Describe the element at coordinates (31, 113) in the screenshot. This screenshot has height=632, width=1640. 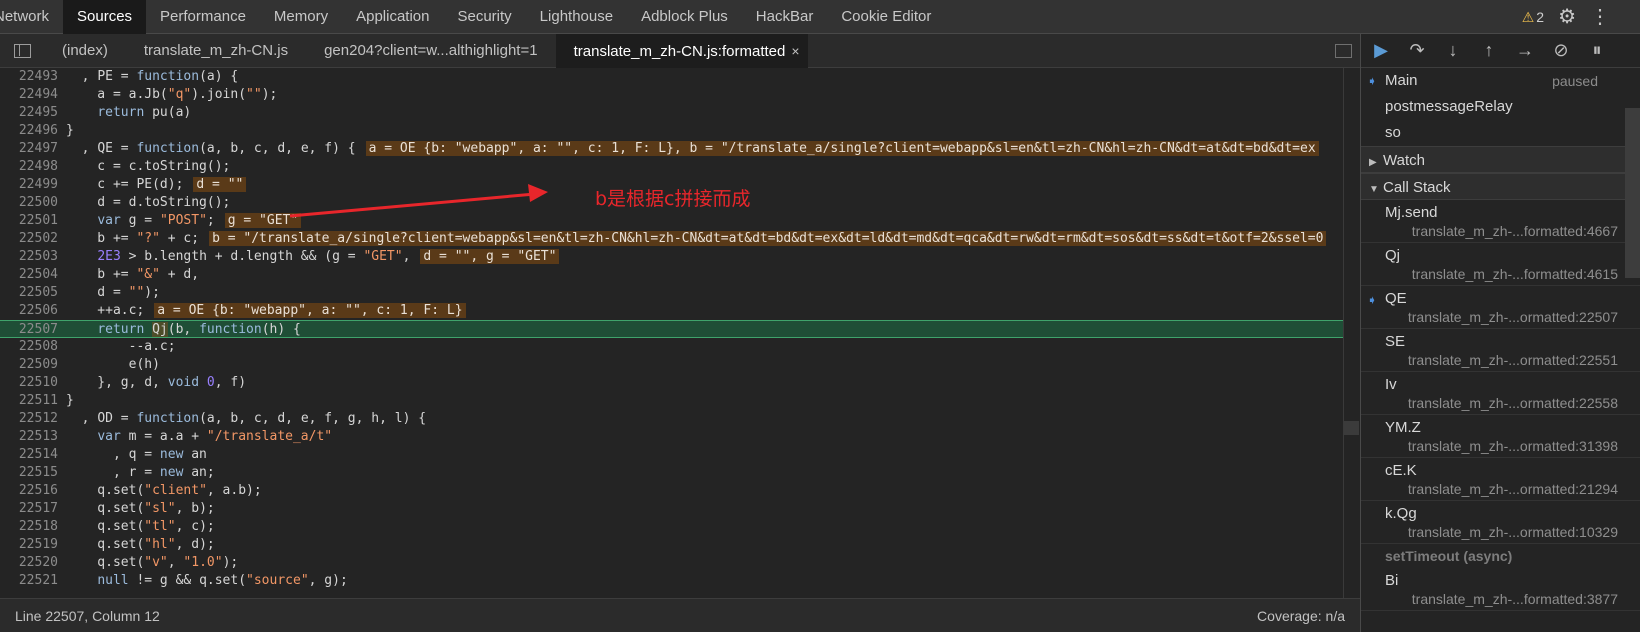
I see `line-number: 22495` at that location.